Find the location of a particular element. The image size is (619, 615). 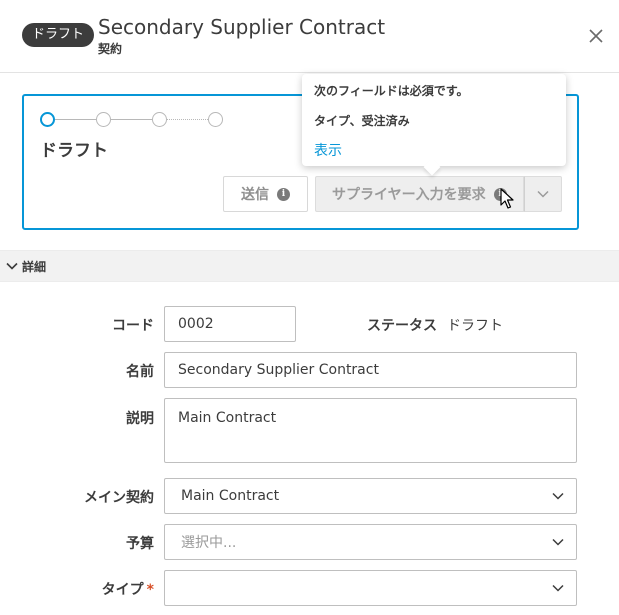

page-subtitle: 契約 is located at coordinates (110, 49).